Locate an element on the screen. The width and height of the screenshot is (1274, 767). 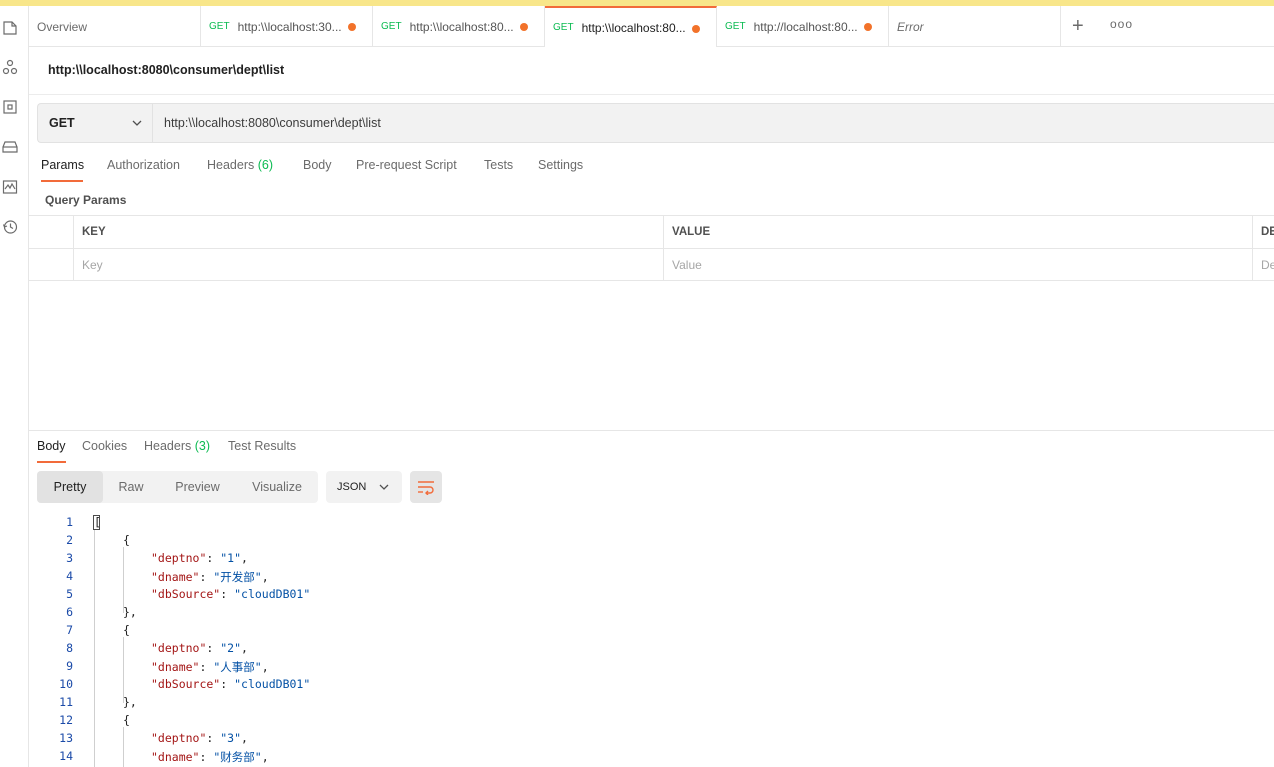
tab-overview: Overview is located at coordinates (115, 26).